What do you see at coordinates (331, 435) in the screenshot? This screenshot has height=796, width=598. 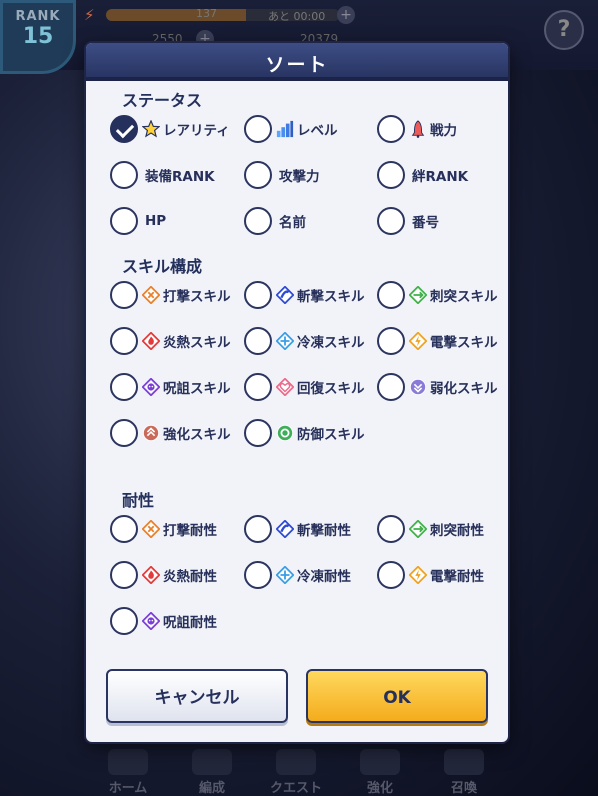 I see `option-label: 防御スキル` at bounding box center [331, 435].